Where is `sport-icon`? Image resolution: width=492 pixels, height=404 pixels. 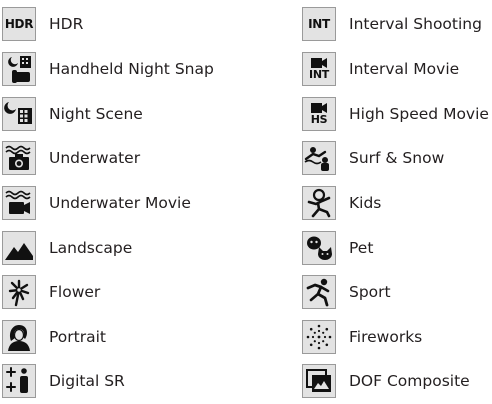
sport-icon is located at coordinates (319, 292).